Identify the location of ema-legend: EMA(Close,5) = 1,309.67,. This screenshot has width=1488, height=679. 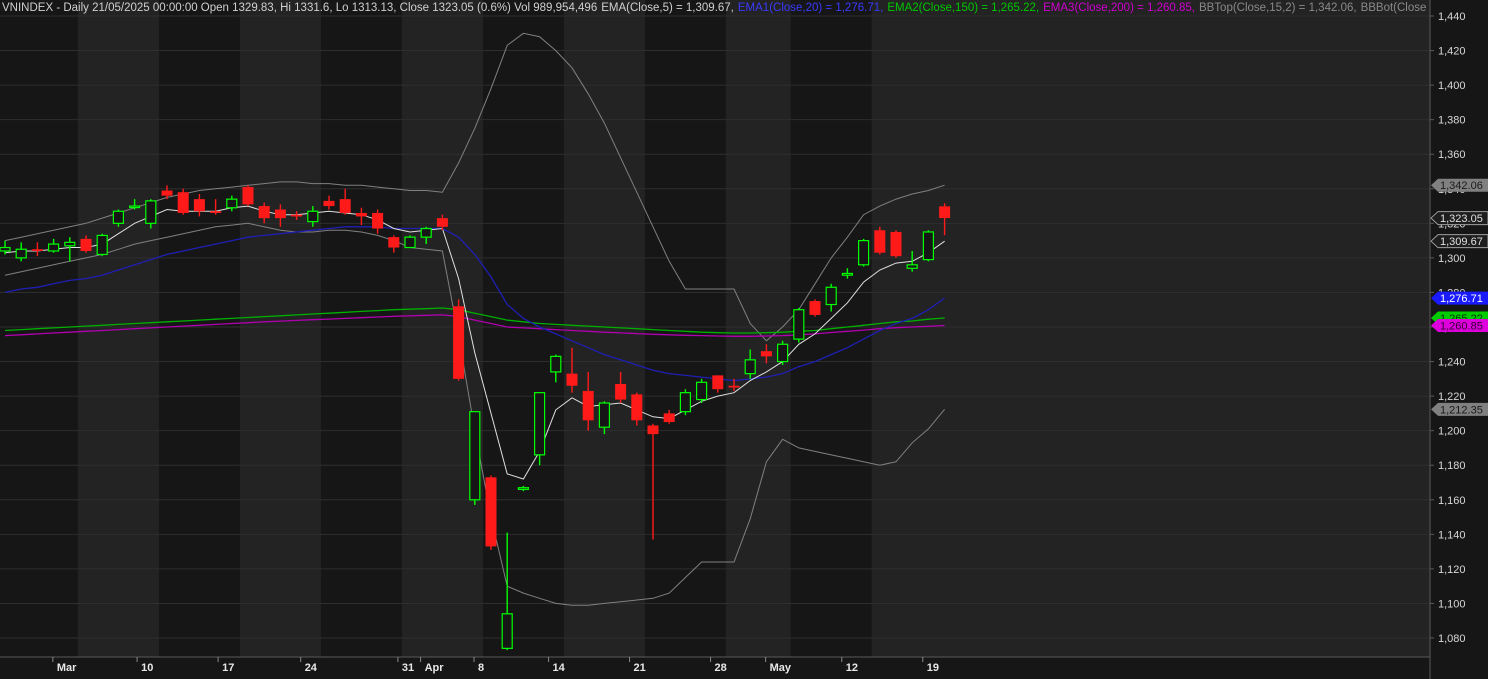
(667, 8).